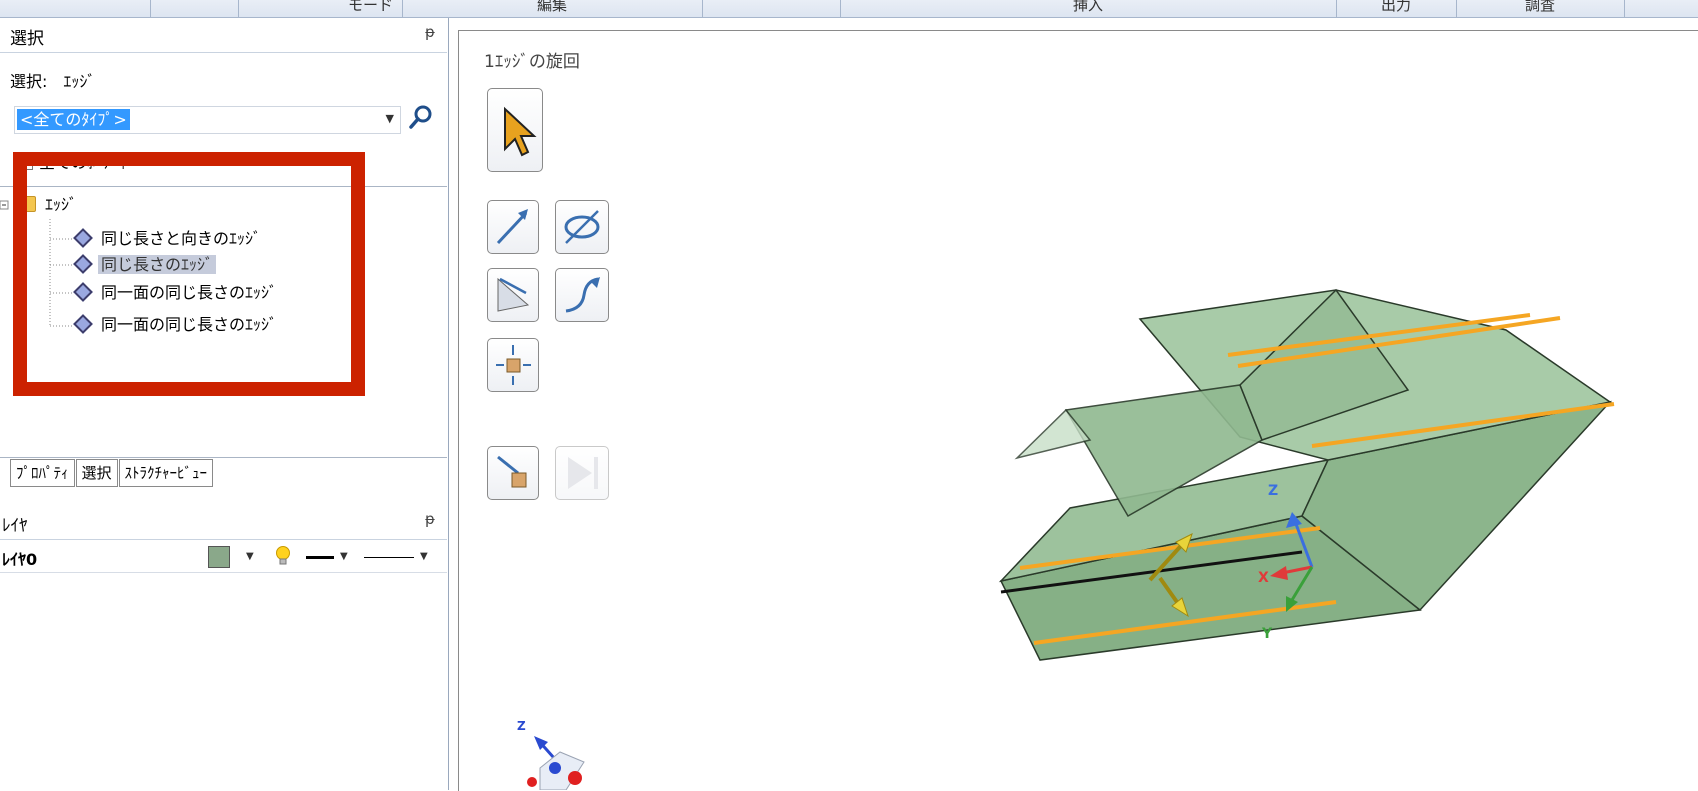 Image resolution: width=1698 pixels, height=791 pixels. Describe the element at coordinates (582, 473) in the screenshot. I see `complete-icon` at that location.